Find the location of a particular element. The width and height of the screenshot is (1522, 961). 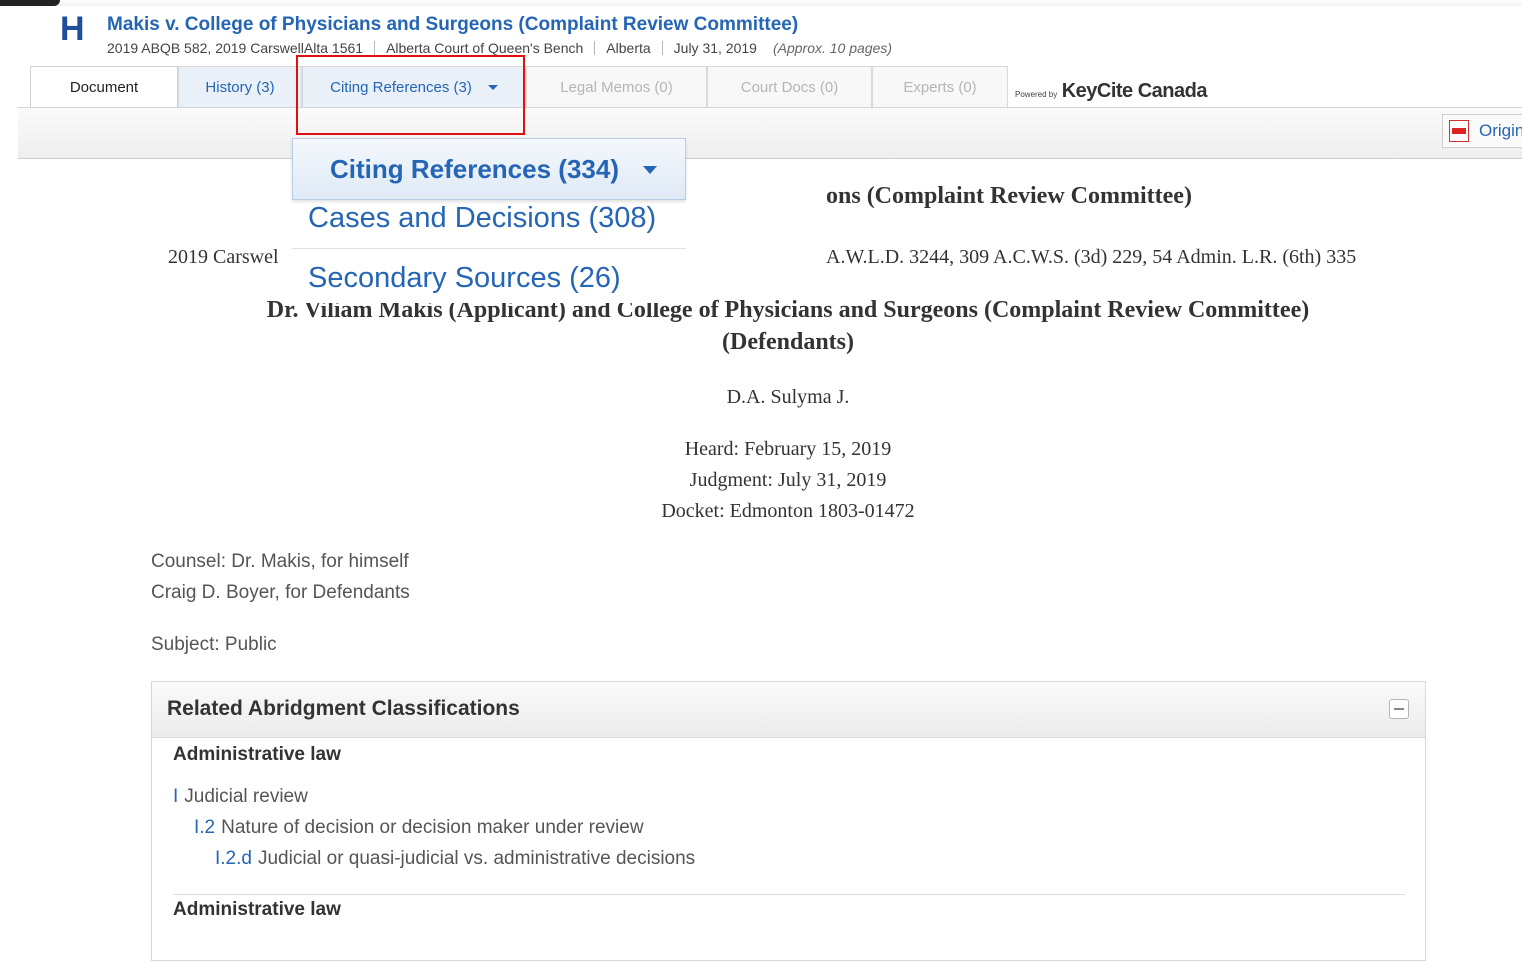

section-divider is located at coordinates (789, 894).